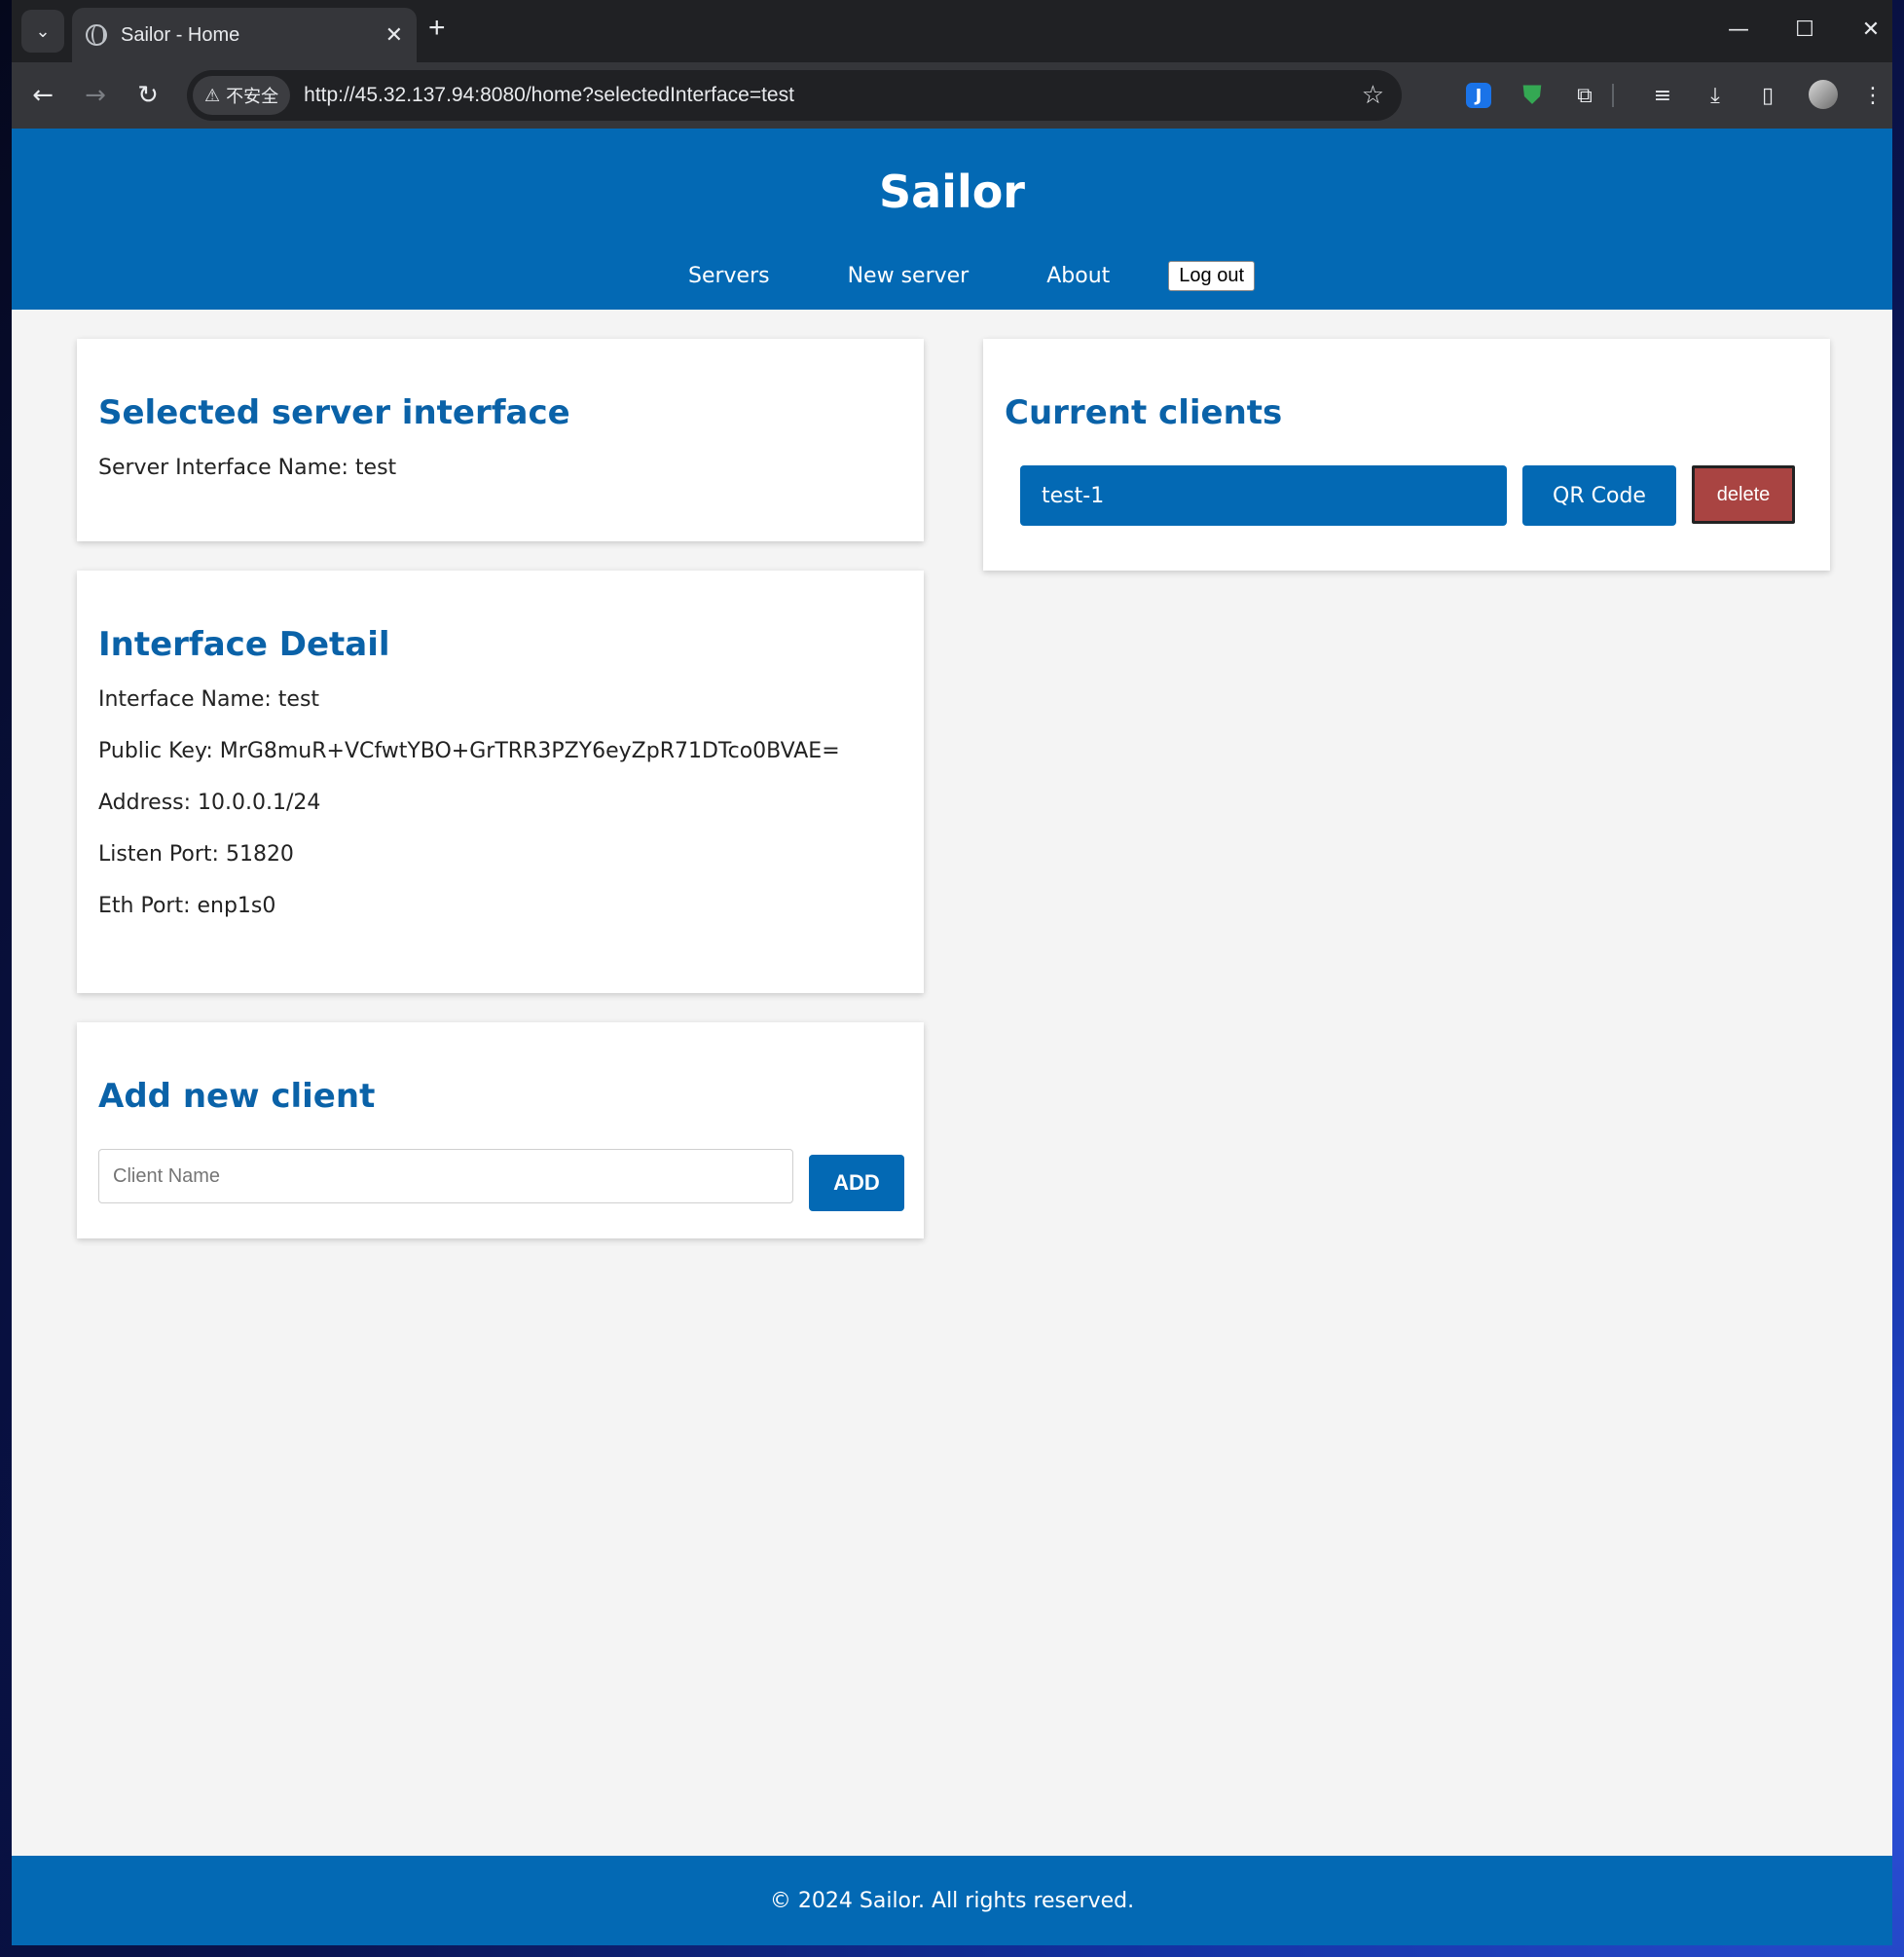 Image resolution: width=1904 pixels, height=1957 pixels. Describe the element at coordinates (1263, 495) in the screenshot. I see `client-name: test-1` at that location.